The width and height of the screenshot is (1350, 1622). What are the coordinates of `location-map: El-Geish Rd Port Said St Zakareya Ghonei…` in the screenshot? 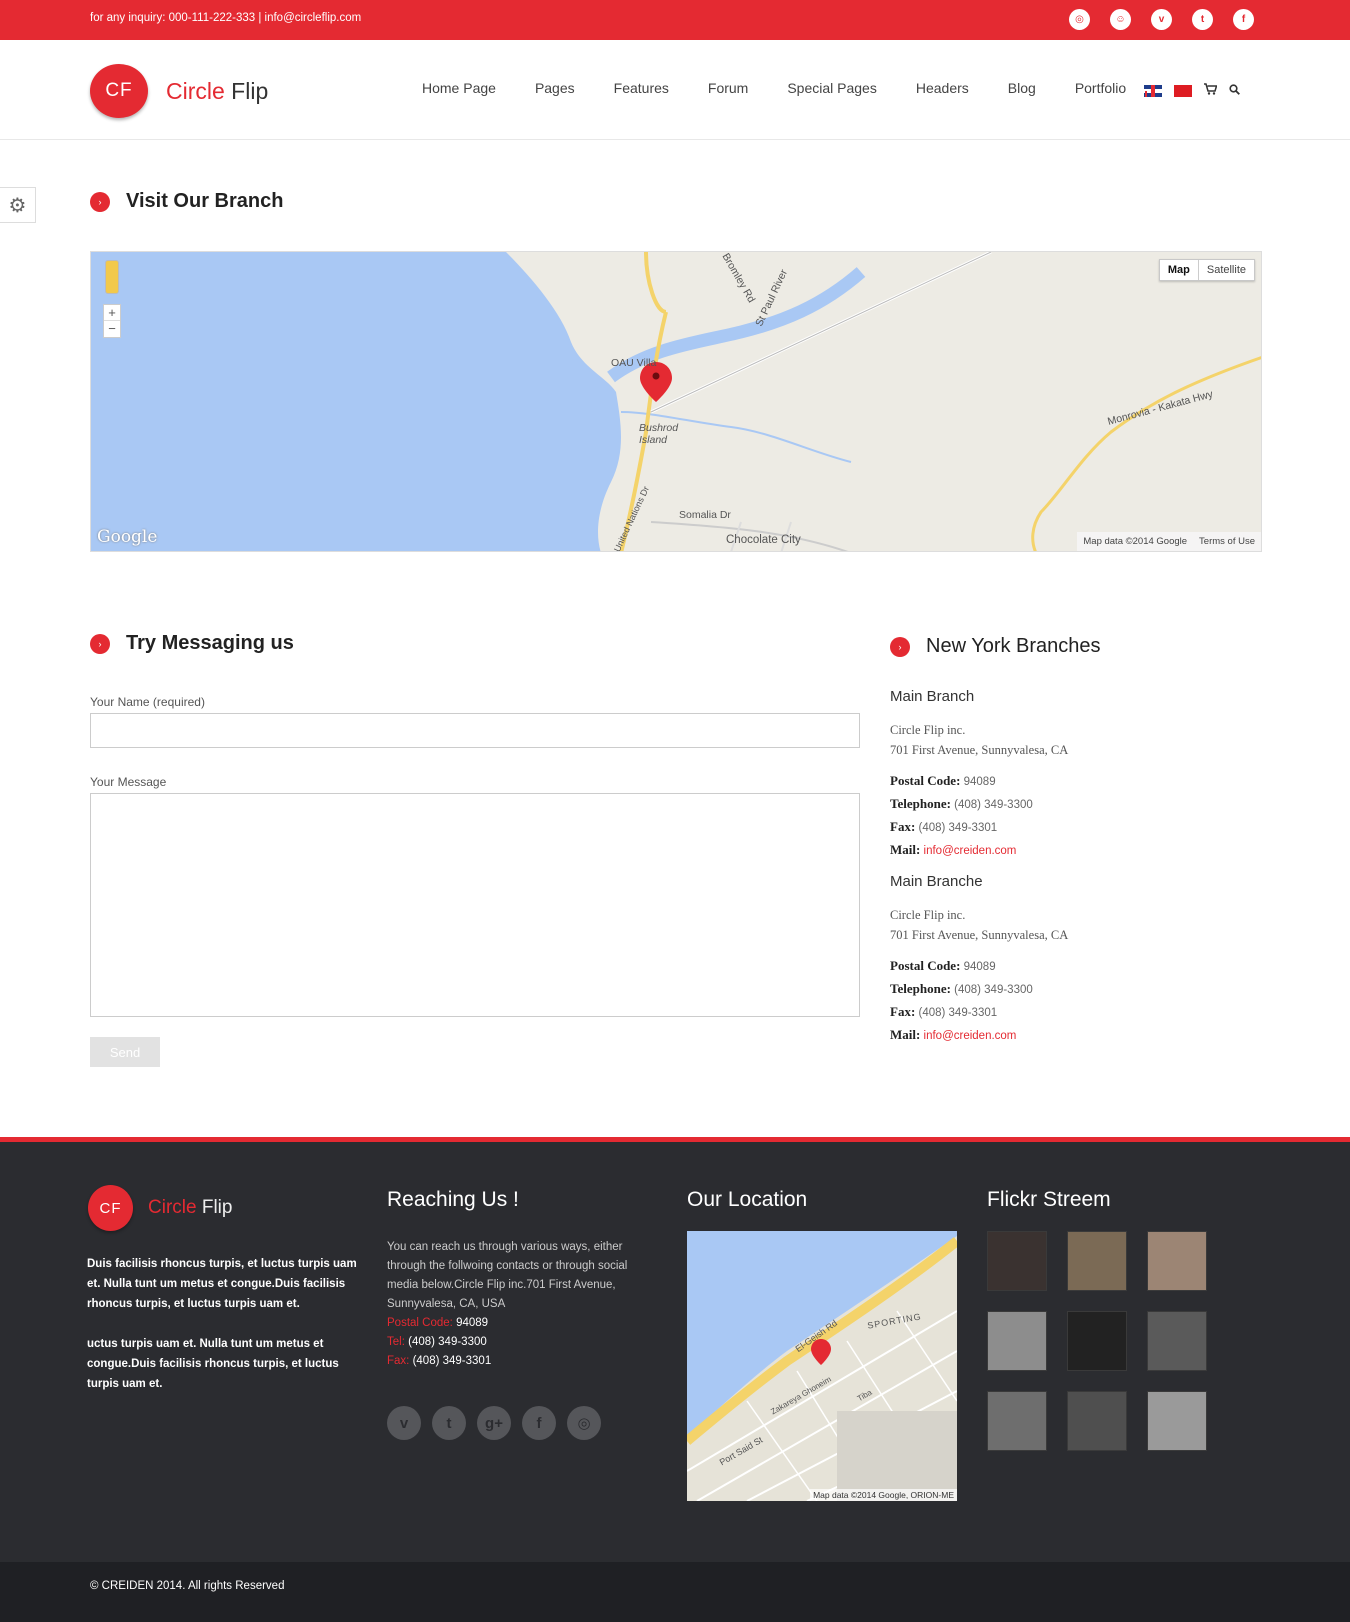 It's located at (822, 1366).